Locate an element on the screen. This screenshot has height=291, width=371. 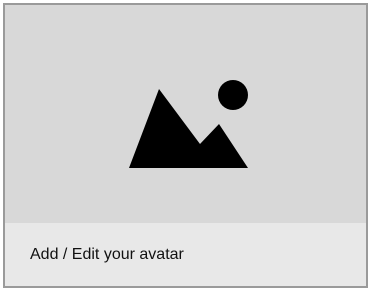
avatar-label: Add / Edit your avatar is located at coordinates (107, 254).